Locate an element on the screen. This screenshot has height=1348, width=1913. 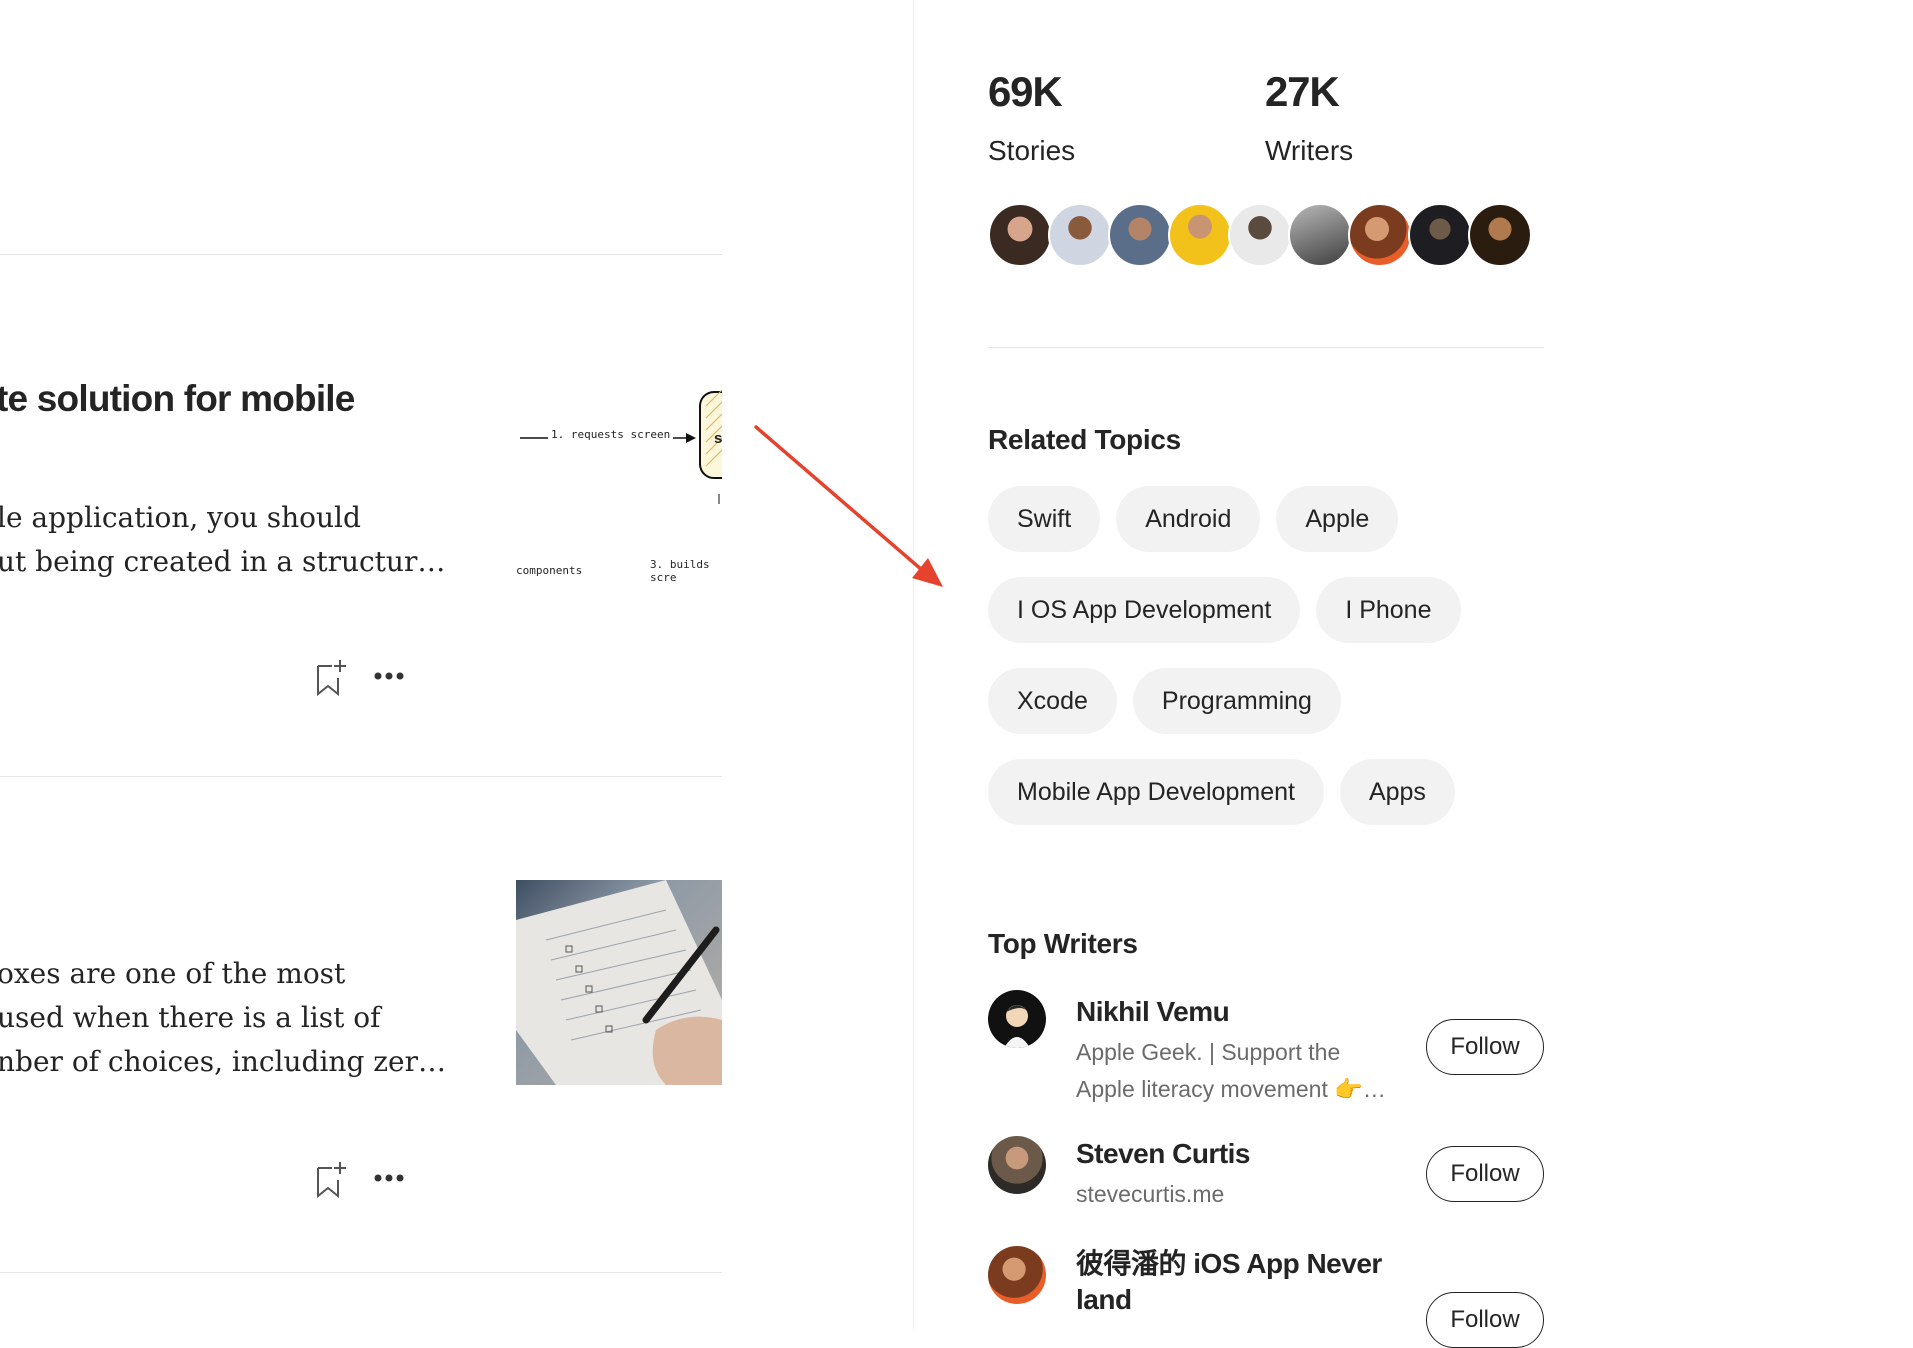
topic-chip: Mobile App Development is located at coordinates (1156, 792).